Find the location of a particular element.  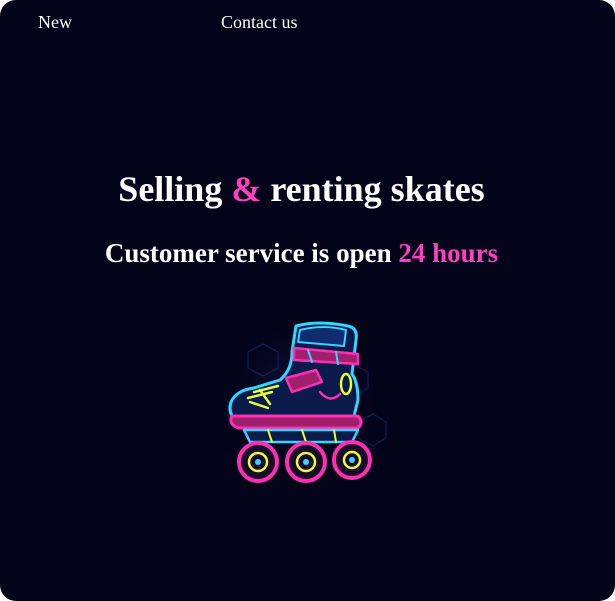

skate-illustration is located at coordinates (300, 406).